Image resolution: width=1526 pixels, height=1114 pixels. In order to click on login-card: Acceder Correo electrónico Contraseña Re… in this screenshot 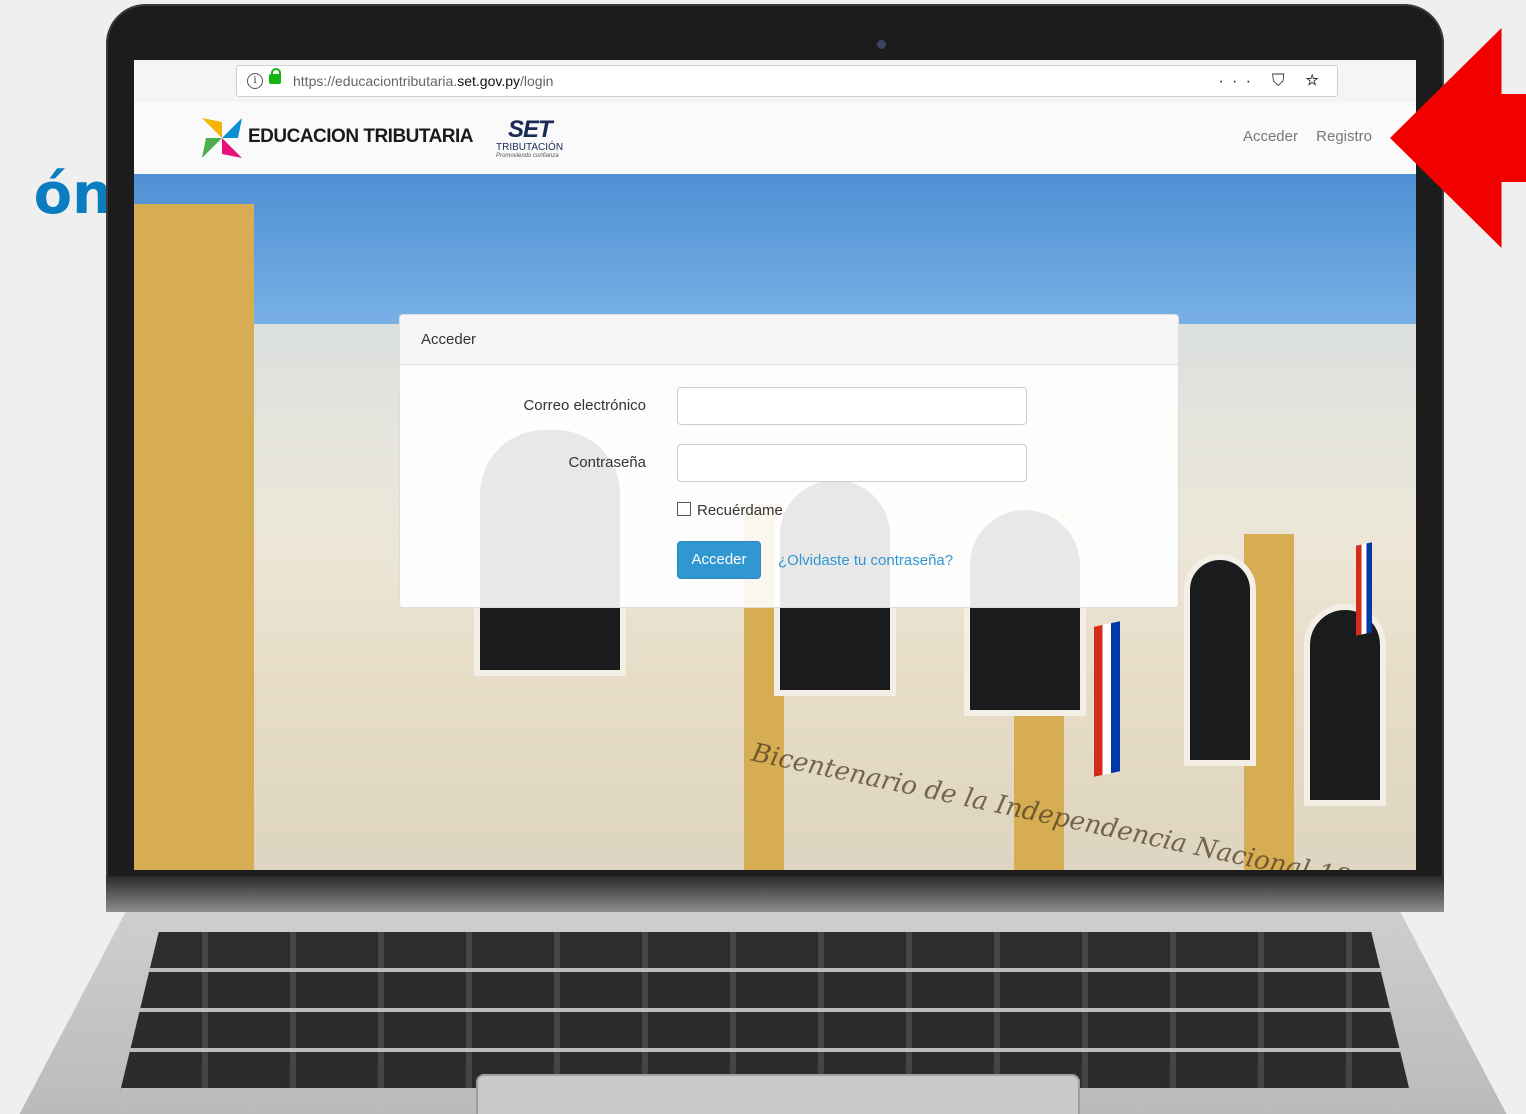, I will do `click(789, 461)`.